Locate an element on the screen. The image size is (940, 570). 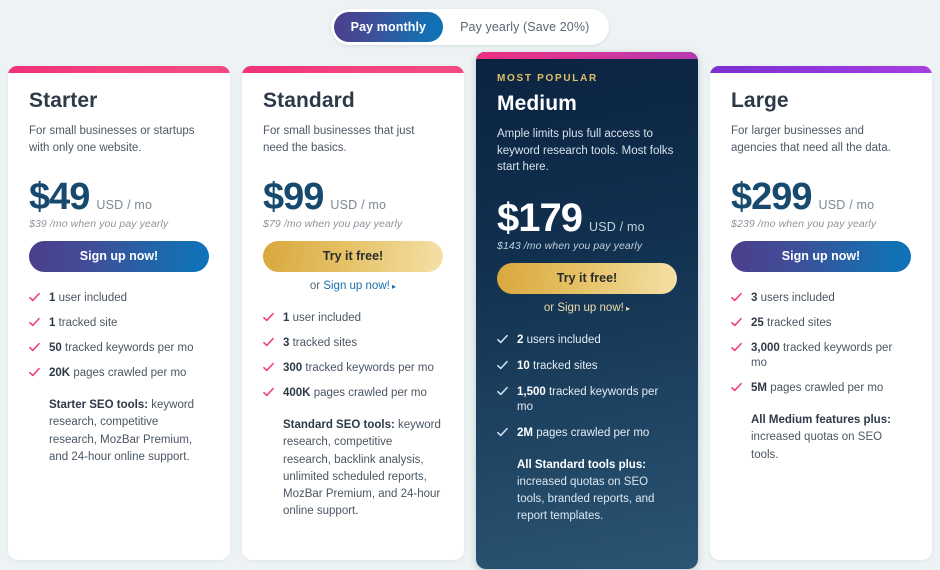
feature-item: 20K pages crawled per mo is located at coordinates (119, 373).